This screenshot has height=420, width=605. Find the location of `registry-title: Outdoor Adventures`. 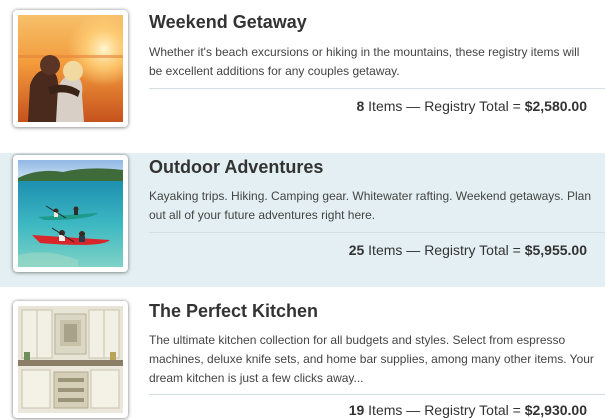

registry-title: Outdoor Adventures is located at coordinates (236, 167).